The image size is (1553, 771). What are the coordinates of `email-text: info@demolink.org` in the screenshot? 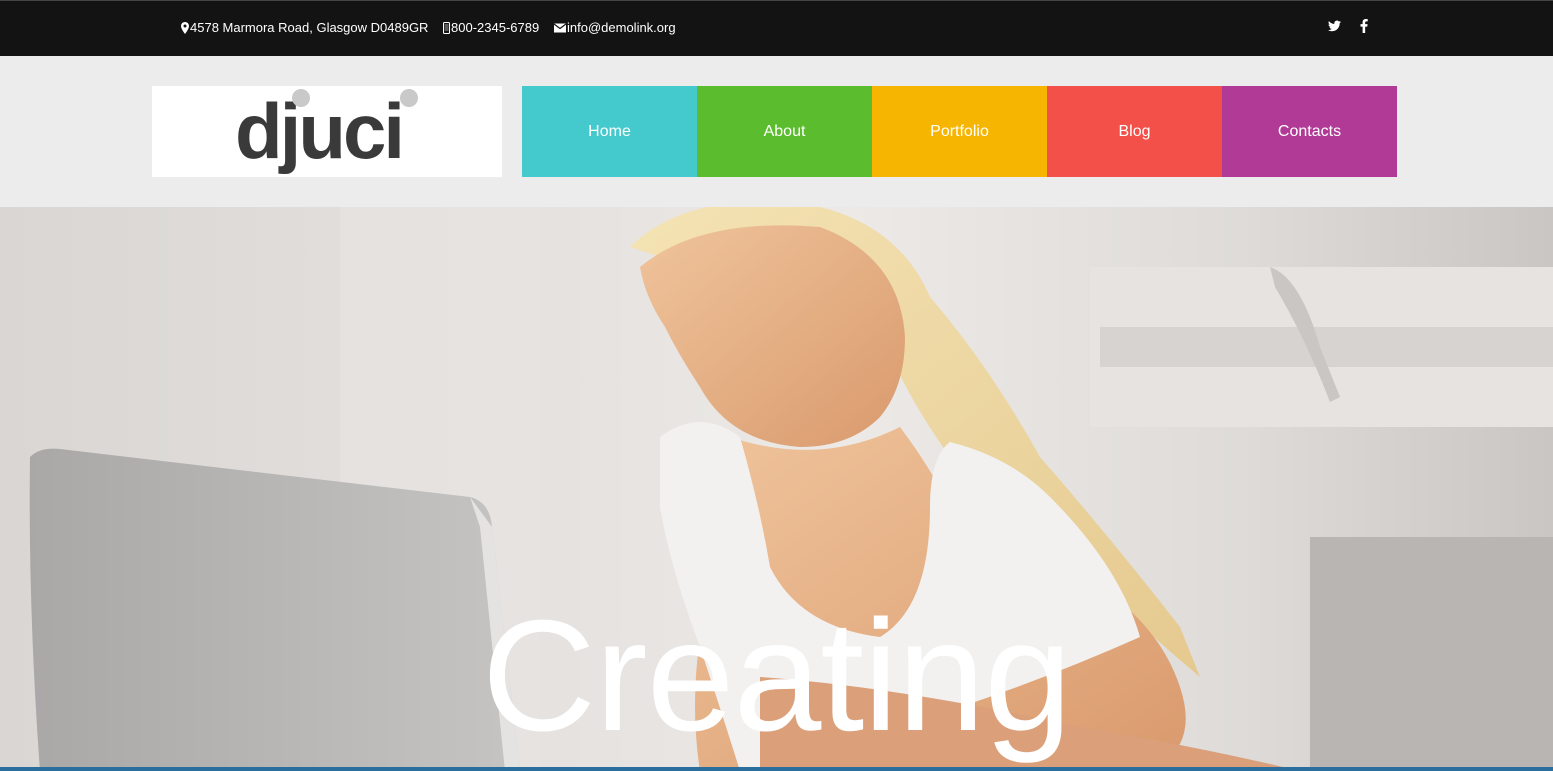 It's located at (621, 27).